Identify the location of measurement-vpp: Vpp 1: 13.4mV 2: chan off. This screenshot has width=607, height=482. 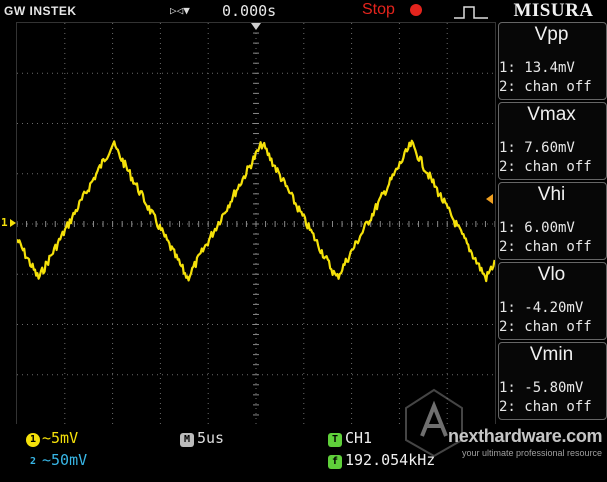
(551, 61).